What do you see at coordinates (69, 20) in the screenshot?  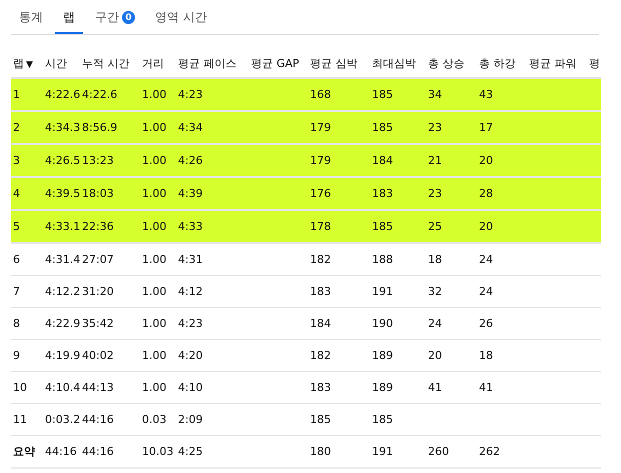 I see `tab: 랩` at bounding box center [69, 20].